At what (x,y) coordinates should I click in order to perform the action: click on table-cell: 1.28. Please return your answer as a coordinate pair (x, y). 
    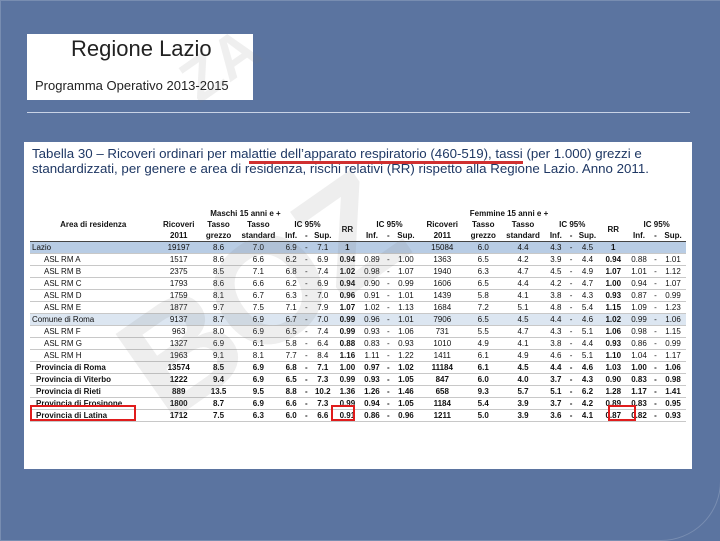
    Looking at the image, I should click on (613, 391).